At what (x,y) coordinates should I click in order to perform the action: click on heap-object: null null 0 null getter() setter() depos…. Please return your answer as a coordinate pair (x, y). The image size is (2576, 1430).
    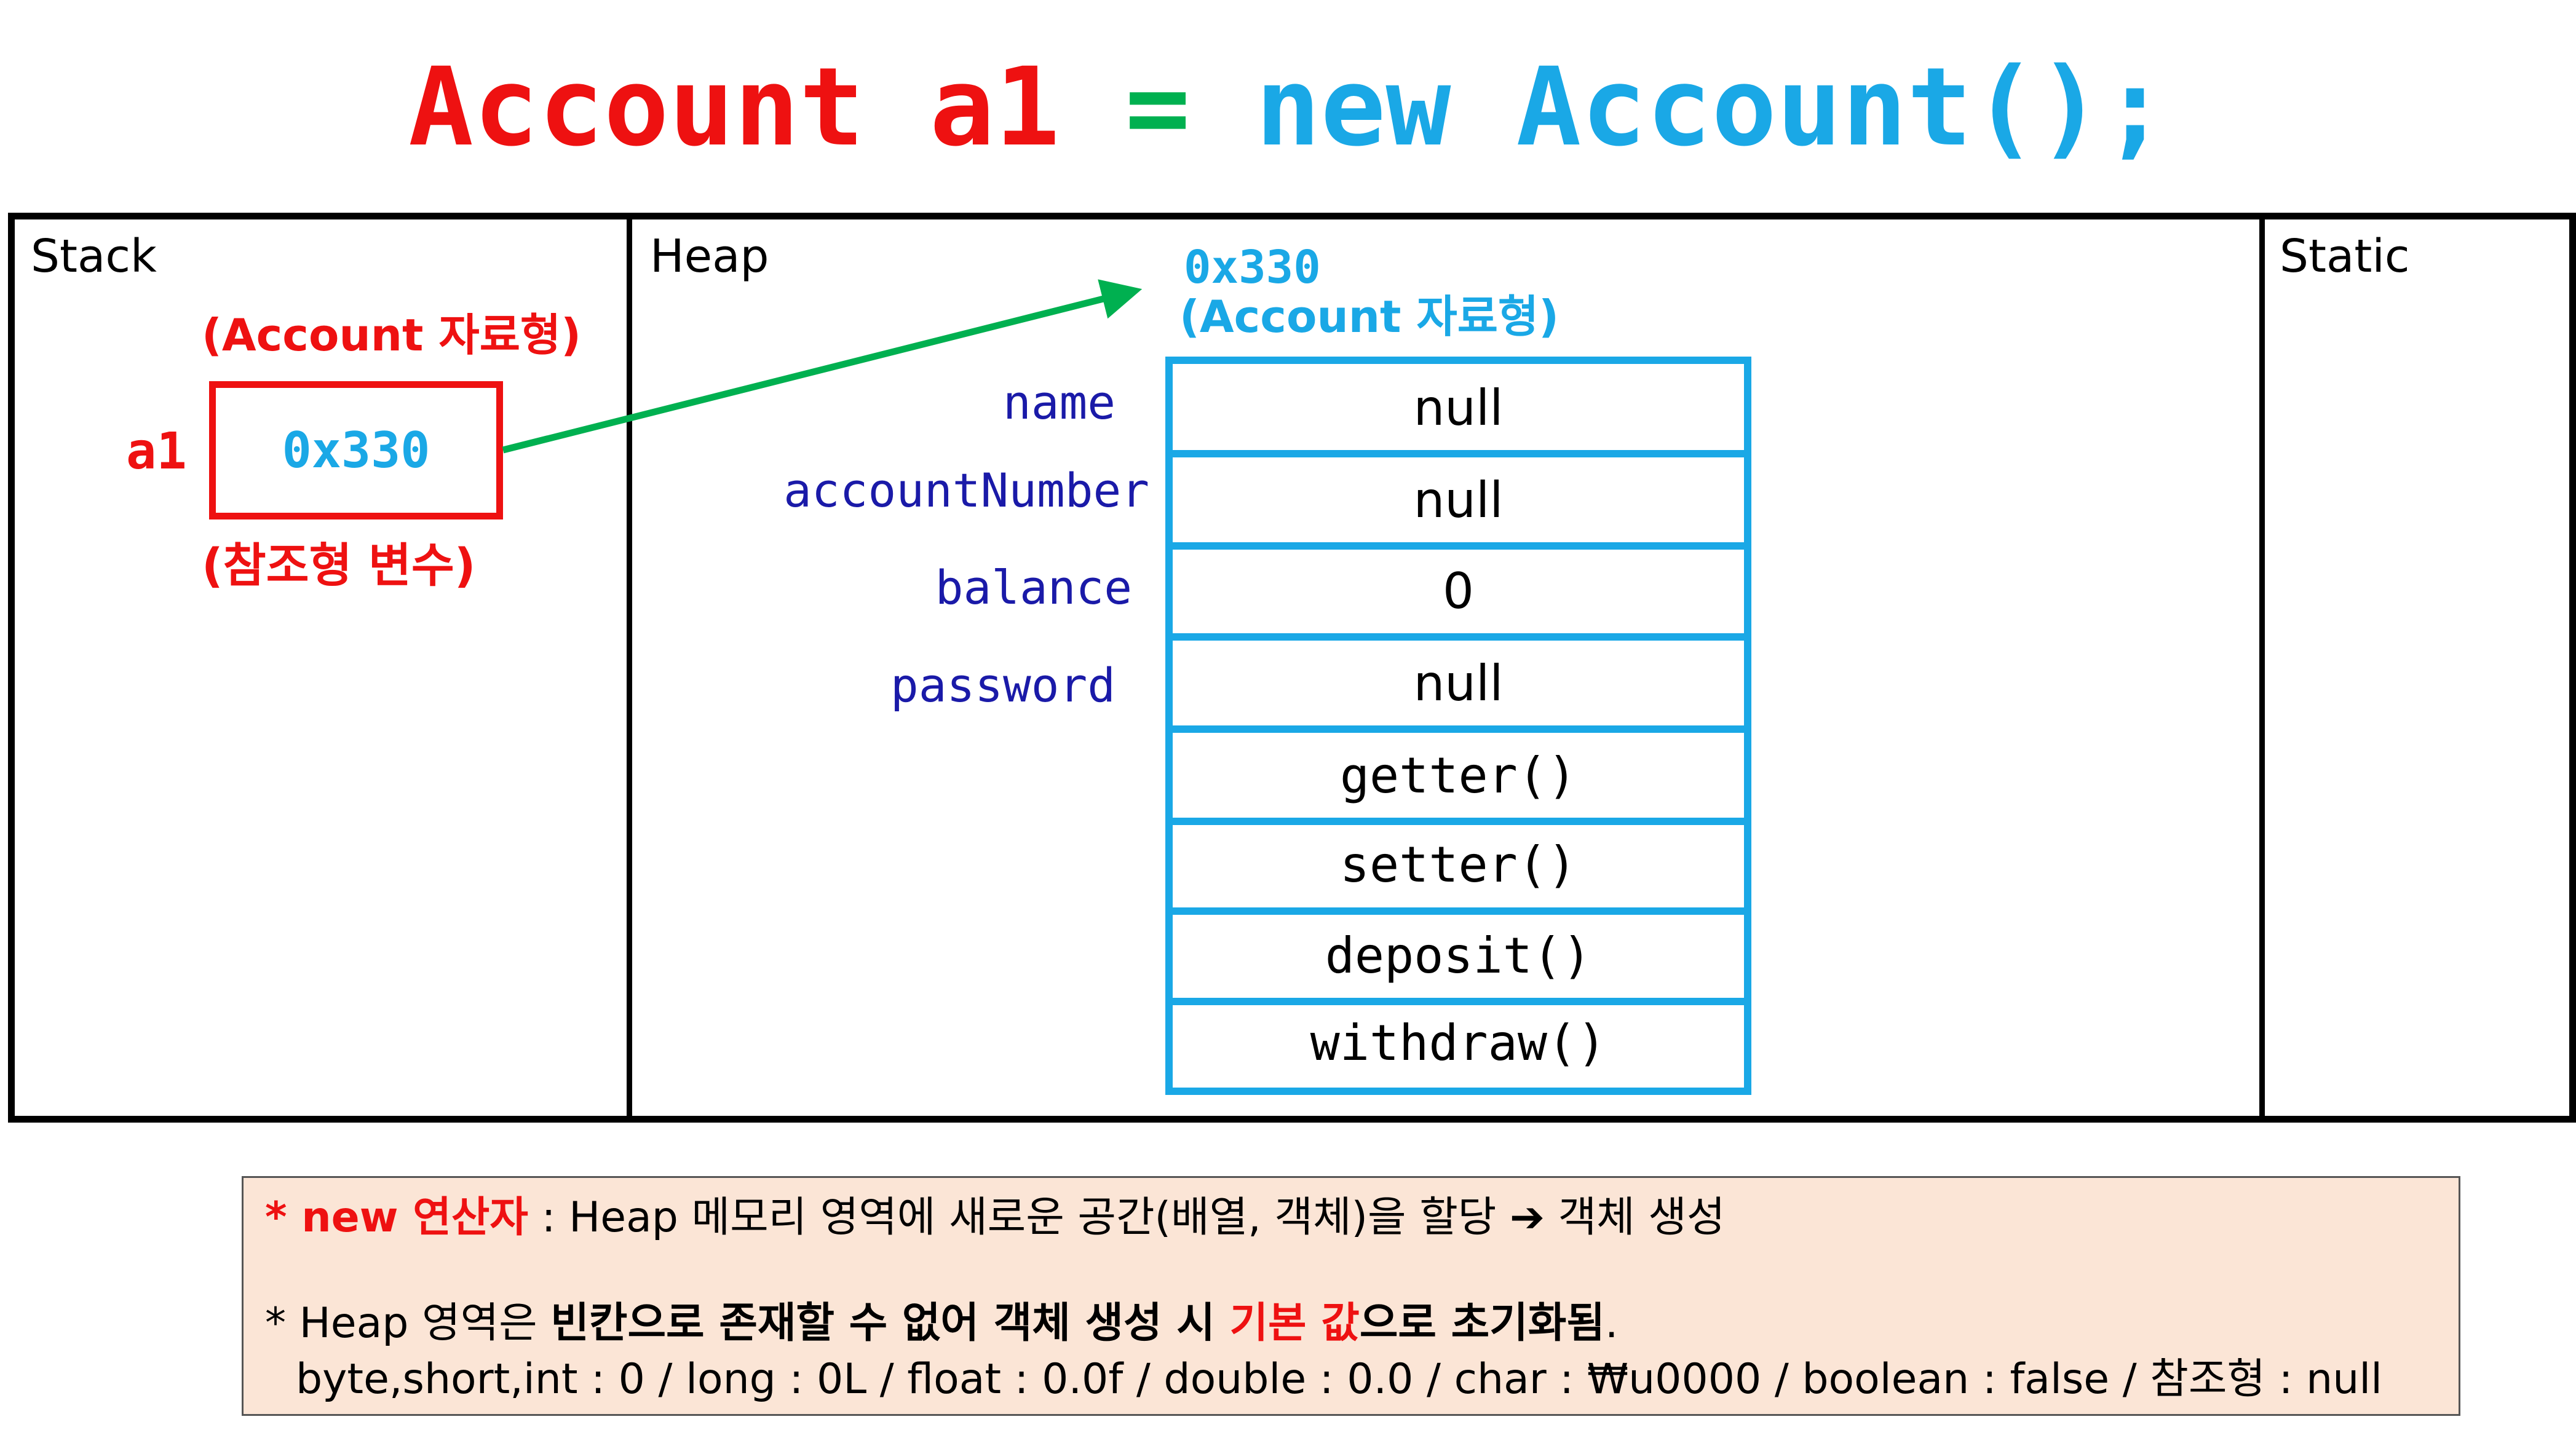
    Looking at the image, I should click on (1458, 726).